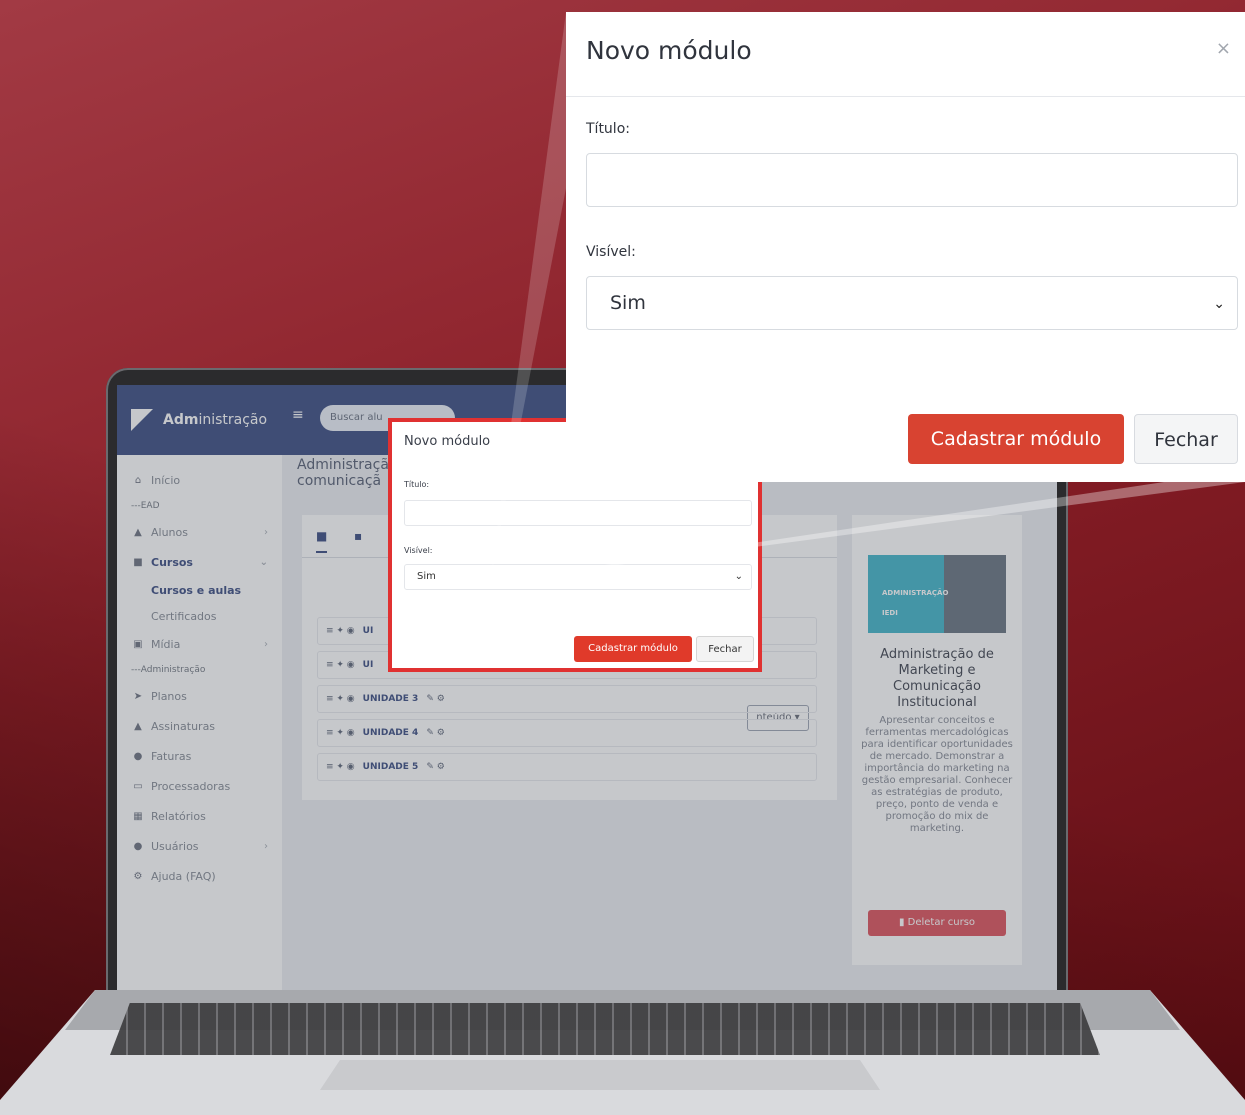 The width and height of the screenshot is (1245, 1115). I want to click on unit-name: UNIDADE 5, so click(390, 767).